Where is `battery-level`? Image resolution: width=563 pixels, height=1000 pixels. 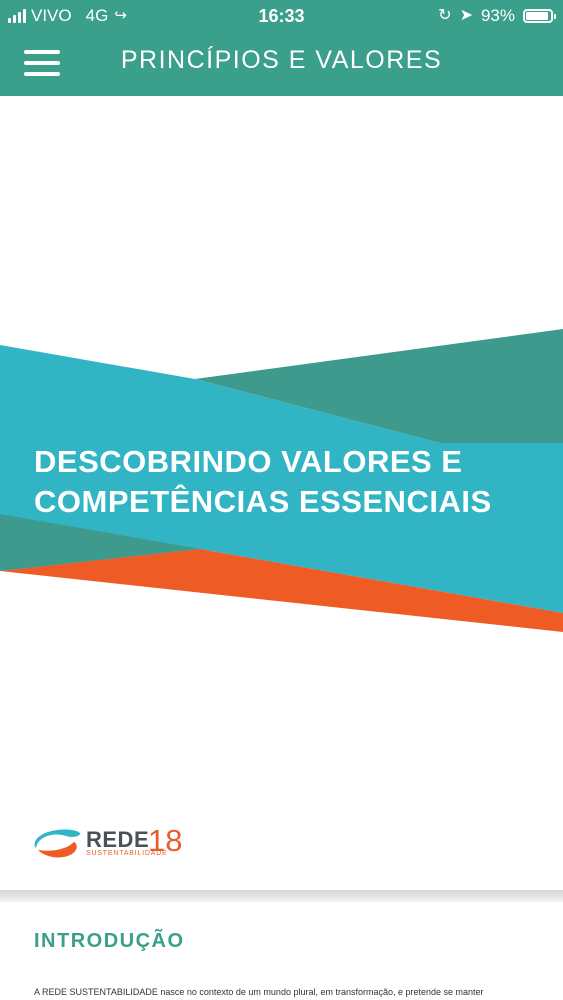 battery-level is located at coordinates (537, 16).